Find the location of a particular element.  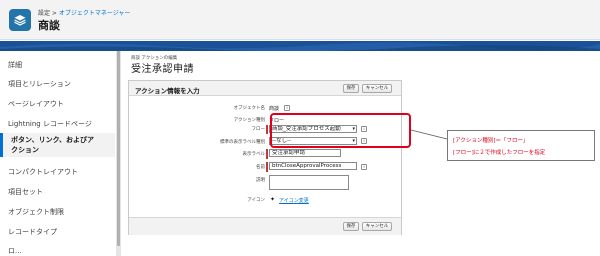

sidebar-item-label: ボタン、リンク、およびア is located at coordinates (52, 140).